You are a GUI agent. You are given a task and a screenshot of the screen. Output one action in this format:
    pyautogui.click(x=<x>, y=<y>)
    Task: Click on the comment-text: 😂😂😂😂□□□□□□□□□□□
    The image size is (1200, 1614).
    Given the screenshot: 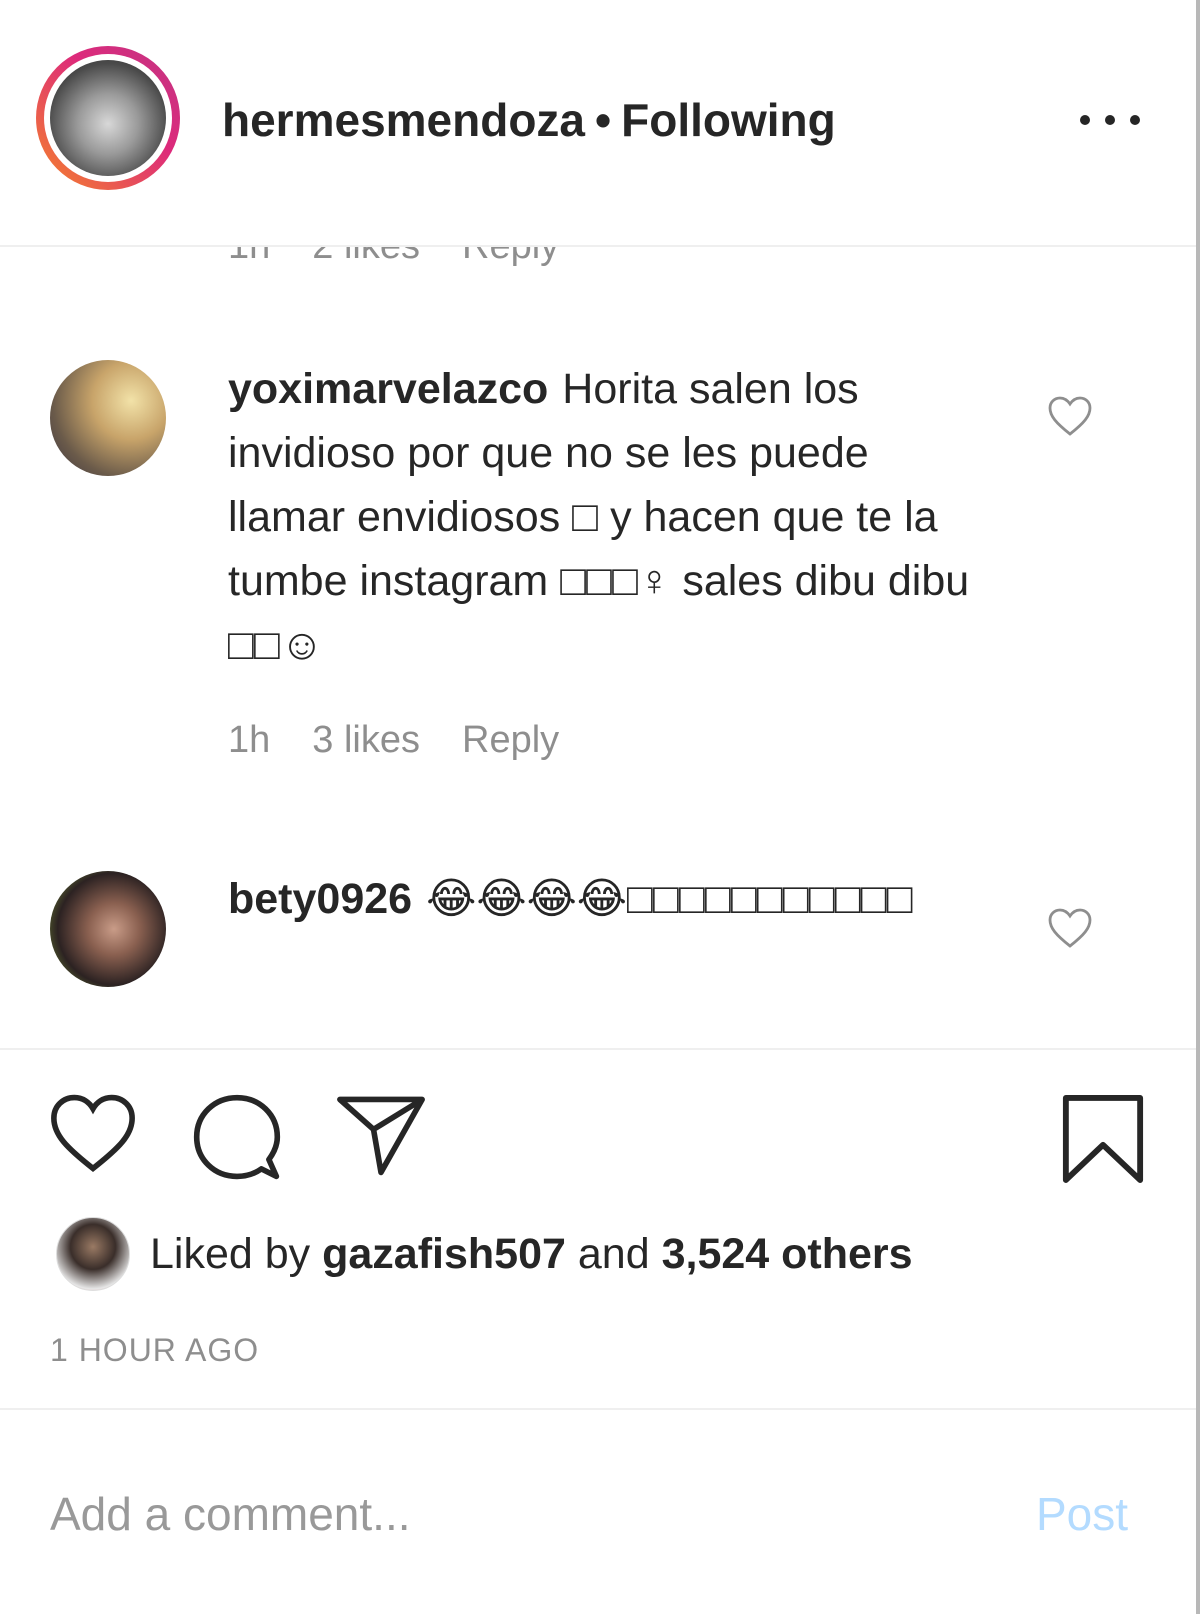 What is the action you would take?
    pyautogui.click(x=669, y=899)
    